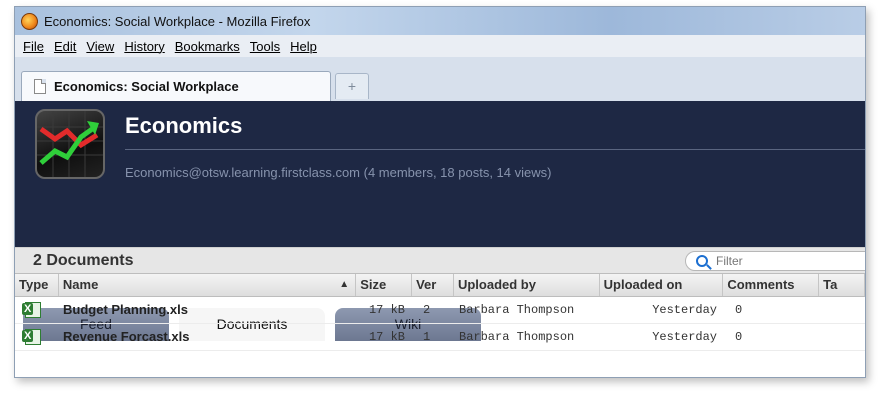 The height and width of the screenshot is (402, 879). What do you see at coordinates (33, 46) in the screenshot?
I see `menu-file: File` at bounding box center [33, 46].